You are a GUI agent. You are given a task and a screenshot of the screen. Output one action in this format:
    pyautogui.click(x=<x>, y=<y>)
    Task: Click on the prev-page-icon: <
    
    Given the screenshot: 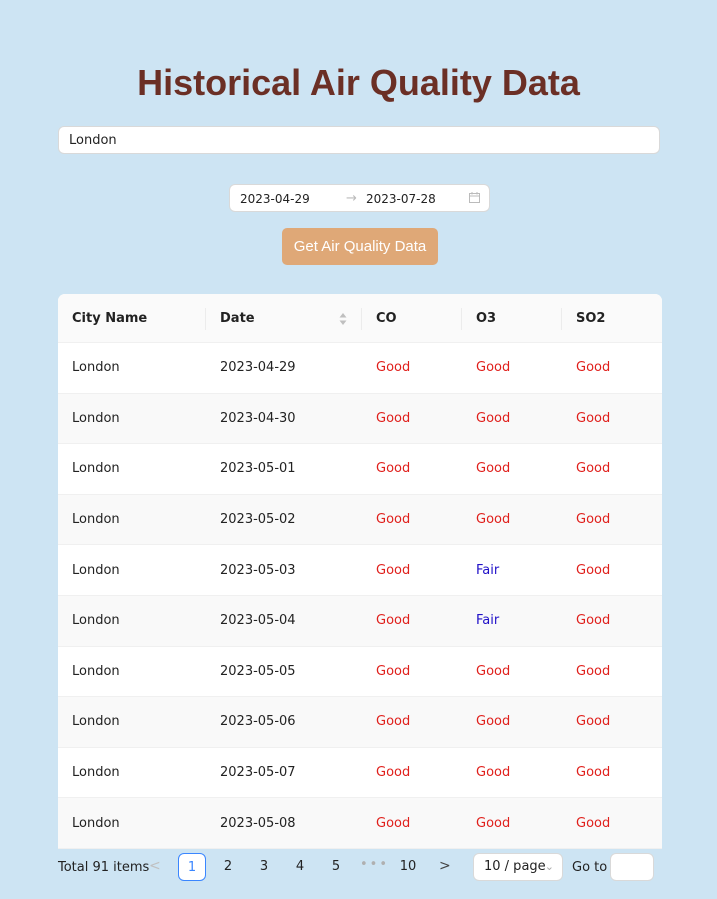 What is the action you would take?
    pyautogui.click(x=155, y=866)
    